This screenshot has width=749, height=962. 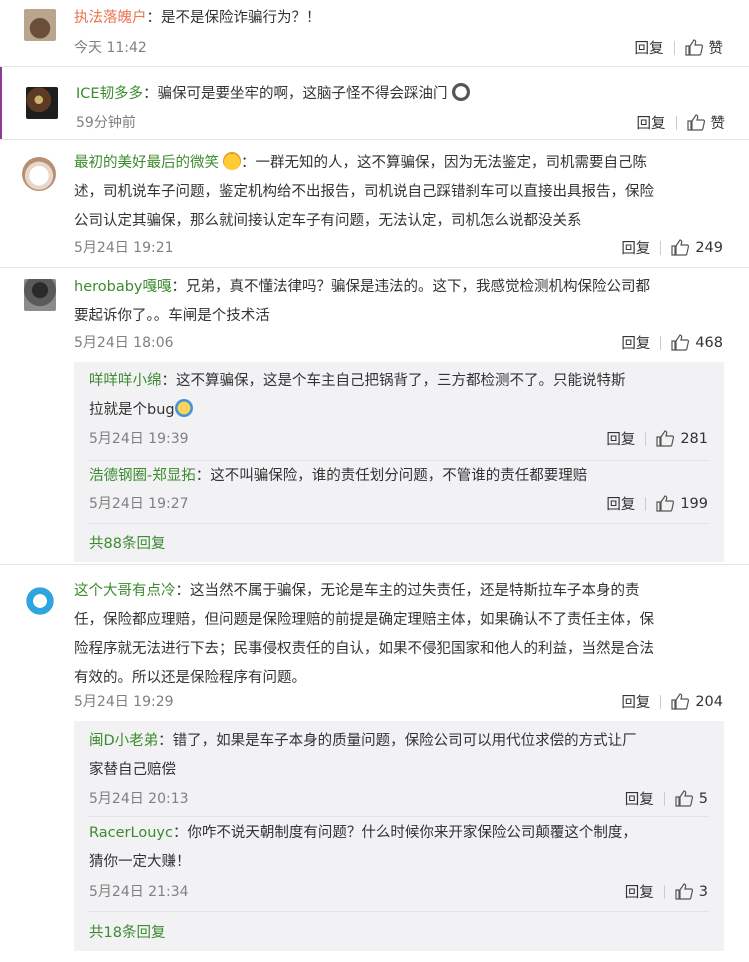 What do you see at coordinates (172, 316) in the screenshot?
I see `comment-body: 要起诉你了。。车闸是个技术活` at bounding box center [172, 316].